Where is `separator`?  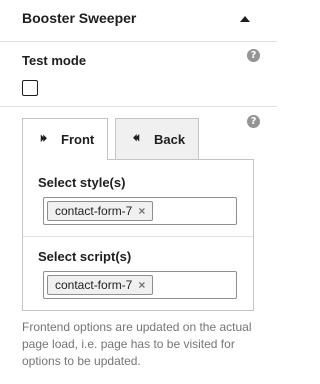
separator is located at coordinates (138, 106).